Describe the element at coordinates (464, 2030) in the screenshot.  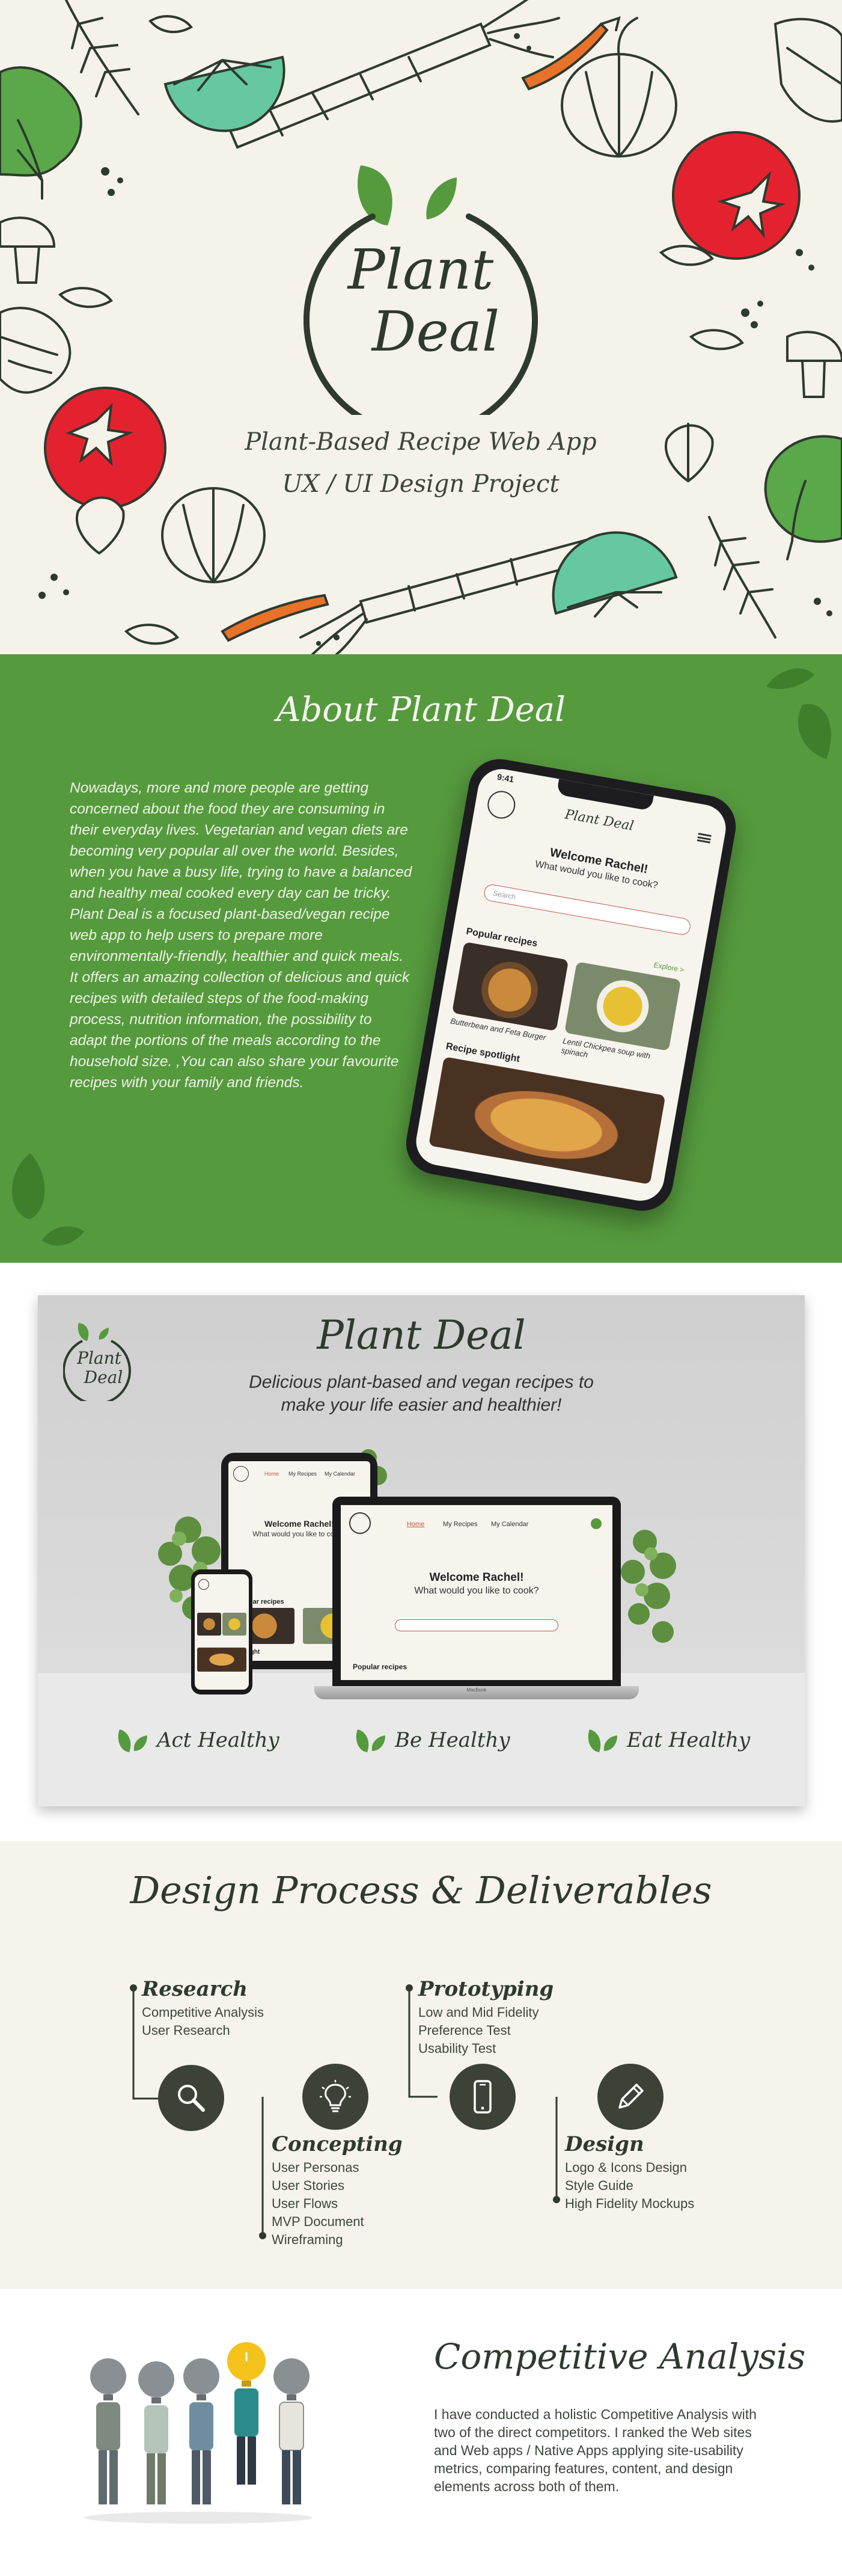
I see `deliverable-item: Preference Test` at that location.